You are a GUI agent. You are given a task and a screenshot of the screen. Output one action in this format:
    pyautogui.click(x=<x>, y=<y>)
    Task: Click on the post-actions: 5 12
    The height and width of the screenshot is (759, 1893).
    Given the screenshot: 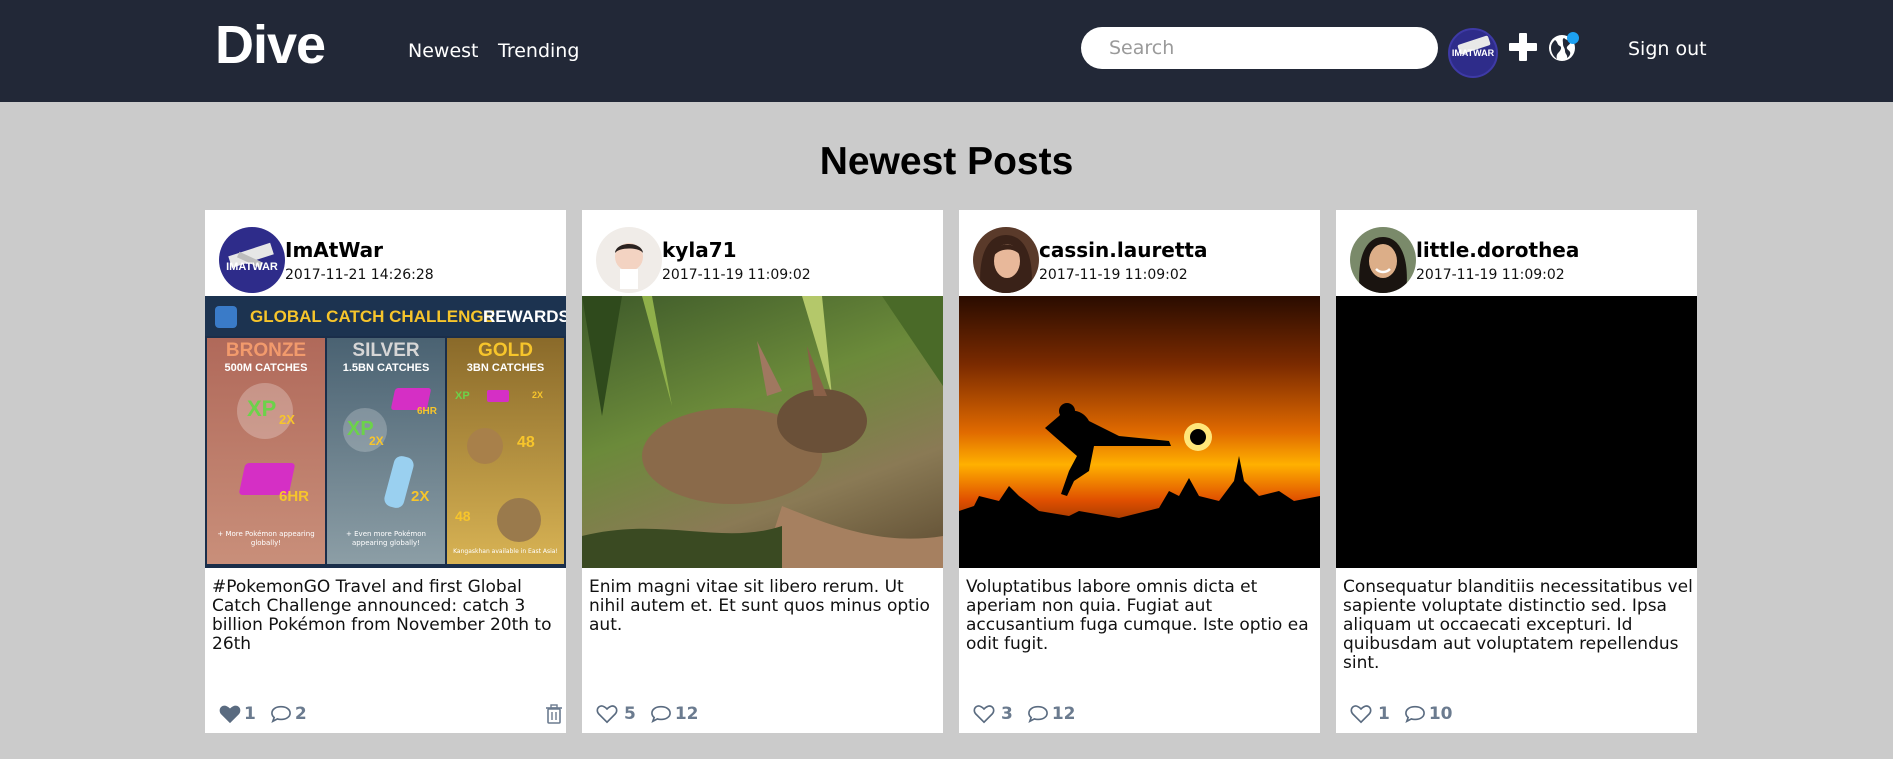 What is the action you would take?
    pyautogui.click(x=654, y=714)
    